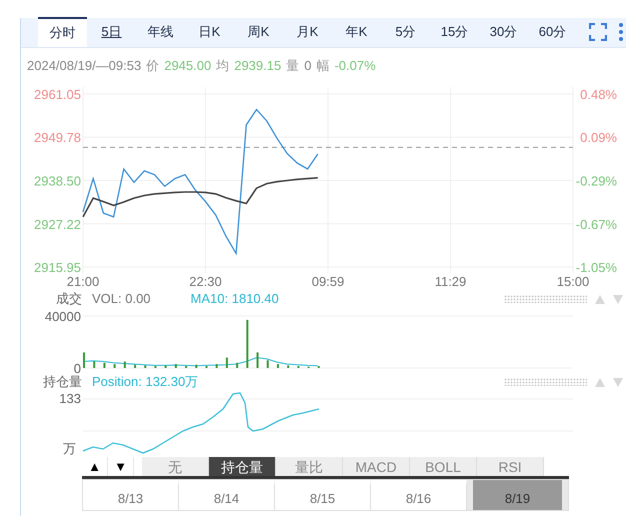  Describe the element at coordinates (258, 65) in the screenshot. I see `info-value: 2939.15` at that location.